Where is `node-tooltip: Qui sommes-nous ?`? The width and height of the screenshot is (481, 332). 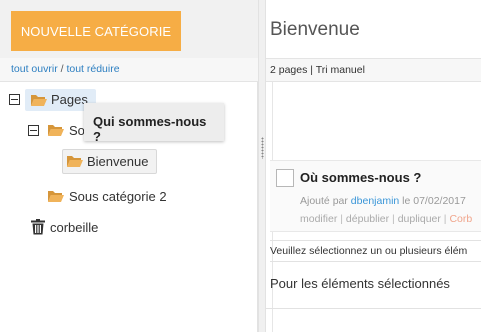
node-tooltip: Qui sommes-nous ? is located at coordinates (154, 123).